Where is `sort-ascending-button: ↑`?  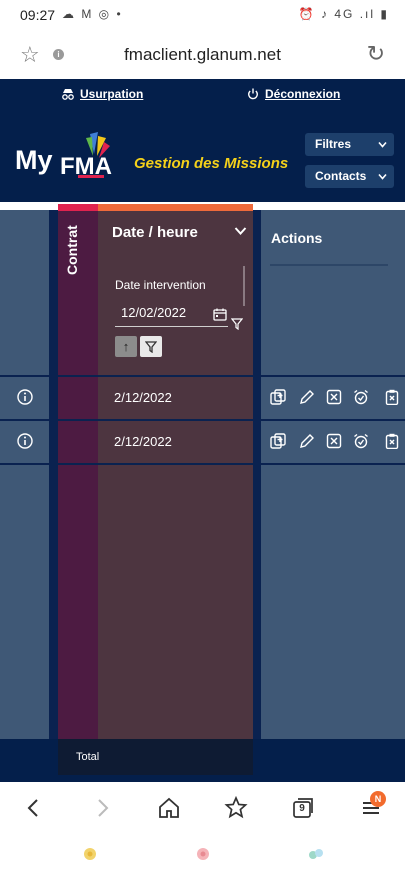
sort-ascending-button: ↑ is located at coordinates (126, 346).